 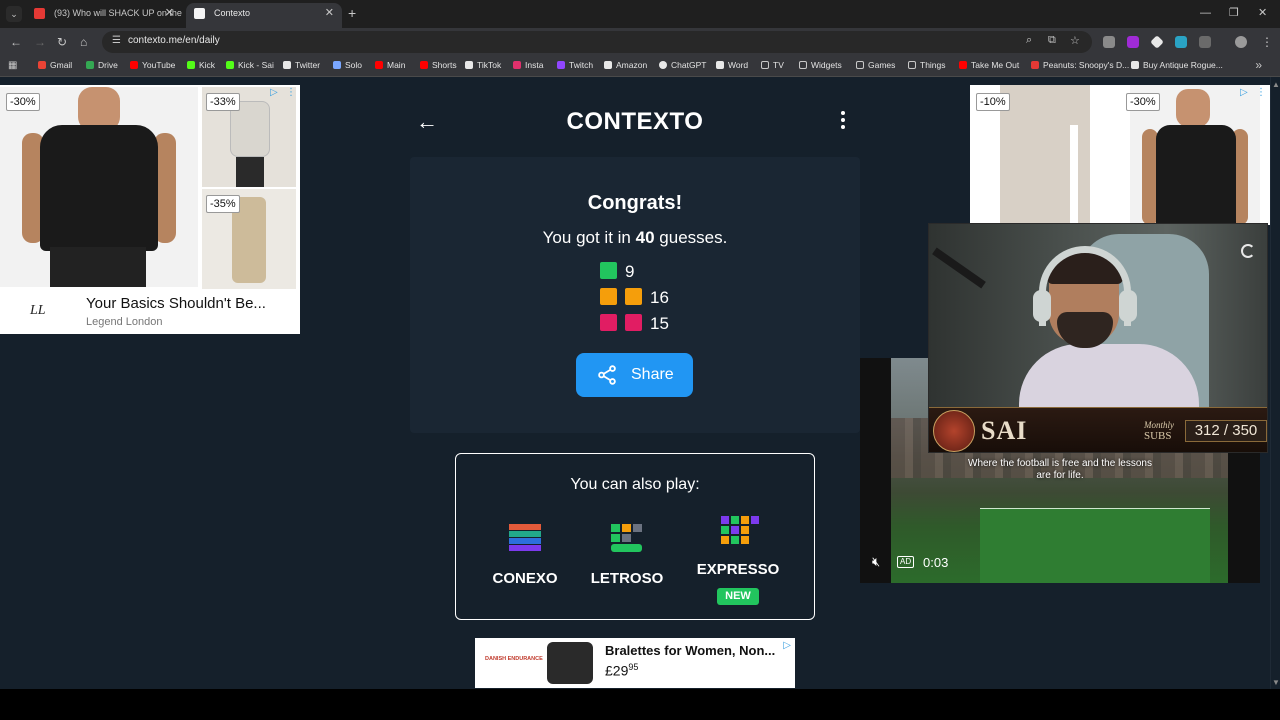 I want to click on youtube-icon, so click(x=379, y=65).